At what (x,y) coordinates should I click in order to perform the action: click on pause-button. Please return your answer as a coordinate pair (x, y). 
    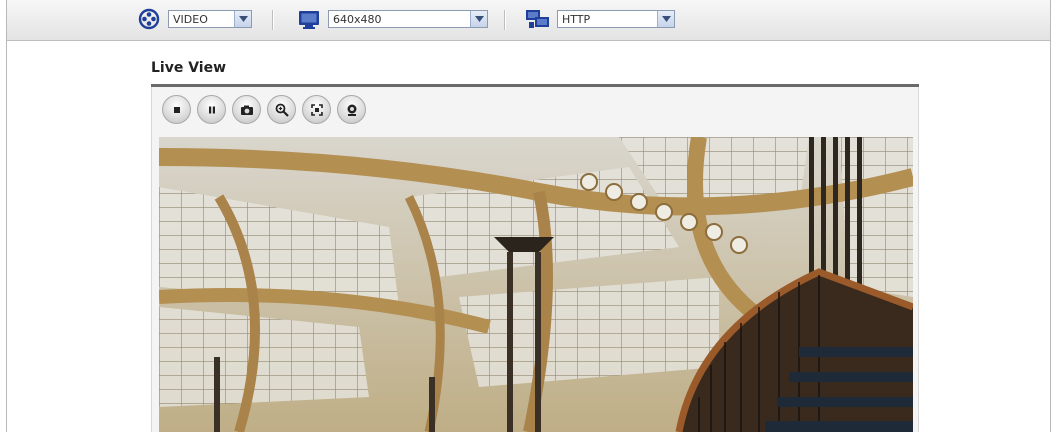
    Looking at the image, I should click on (211, 109).